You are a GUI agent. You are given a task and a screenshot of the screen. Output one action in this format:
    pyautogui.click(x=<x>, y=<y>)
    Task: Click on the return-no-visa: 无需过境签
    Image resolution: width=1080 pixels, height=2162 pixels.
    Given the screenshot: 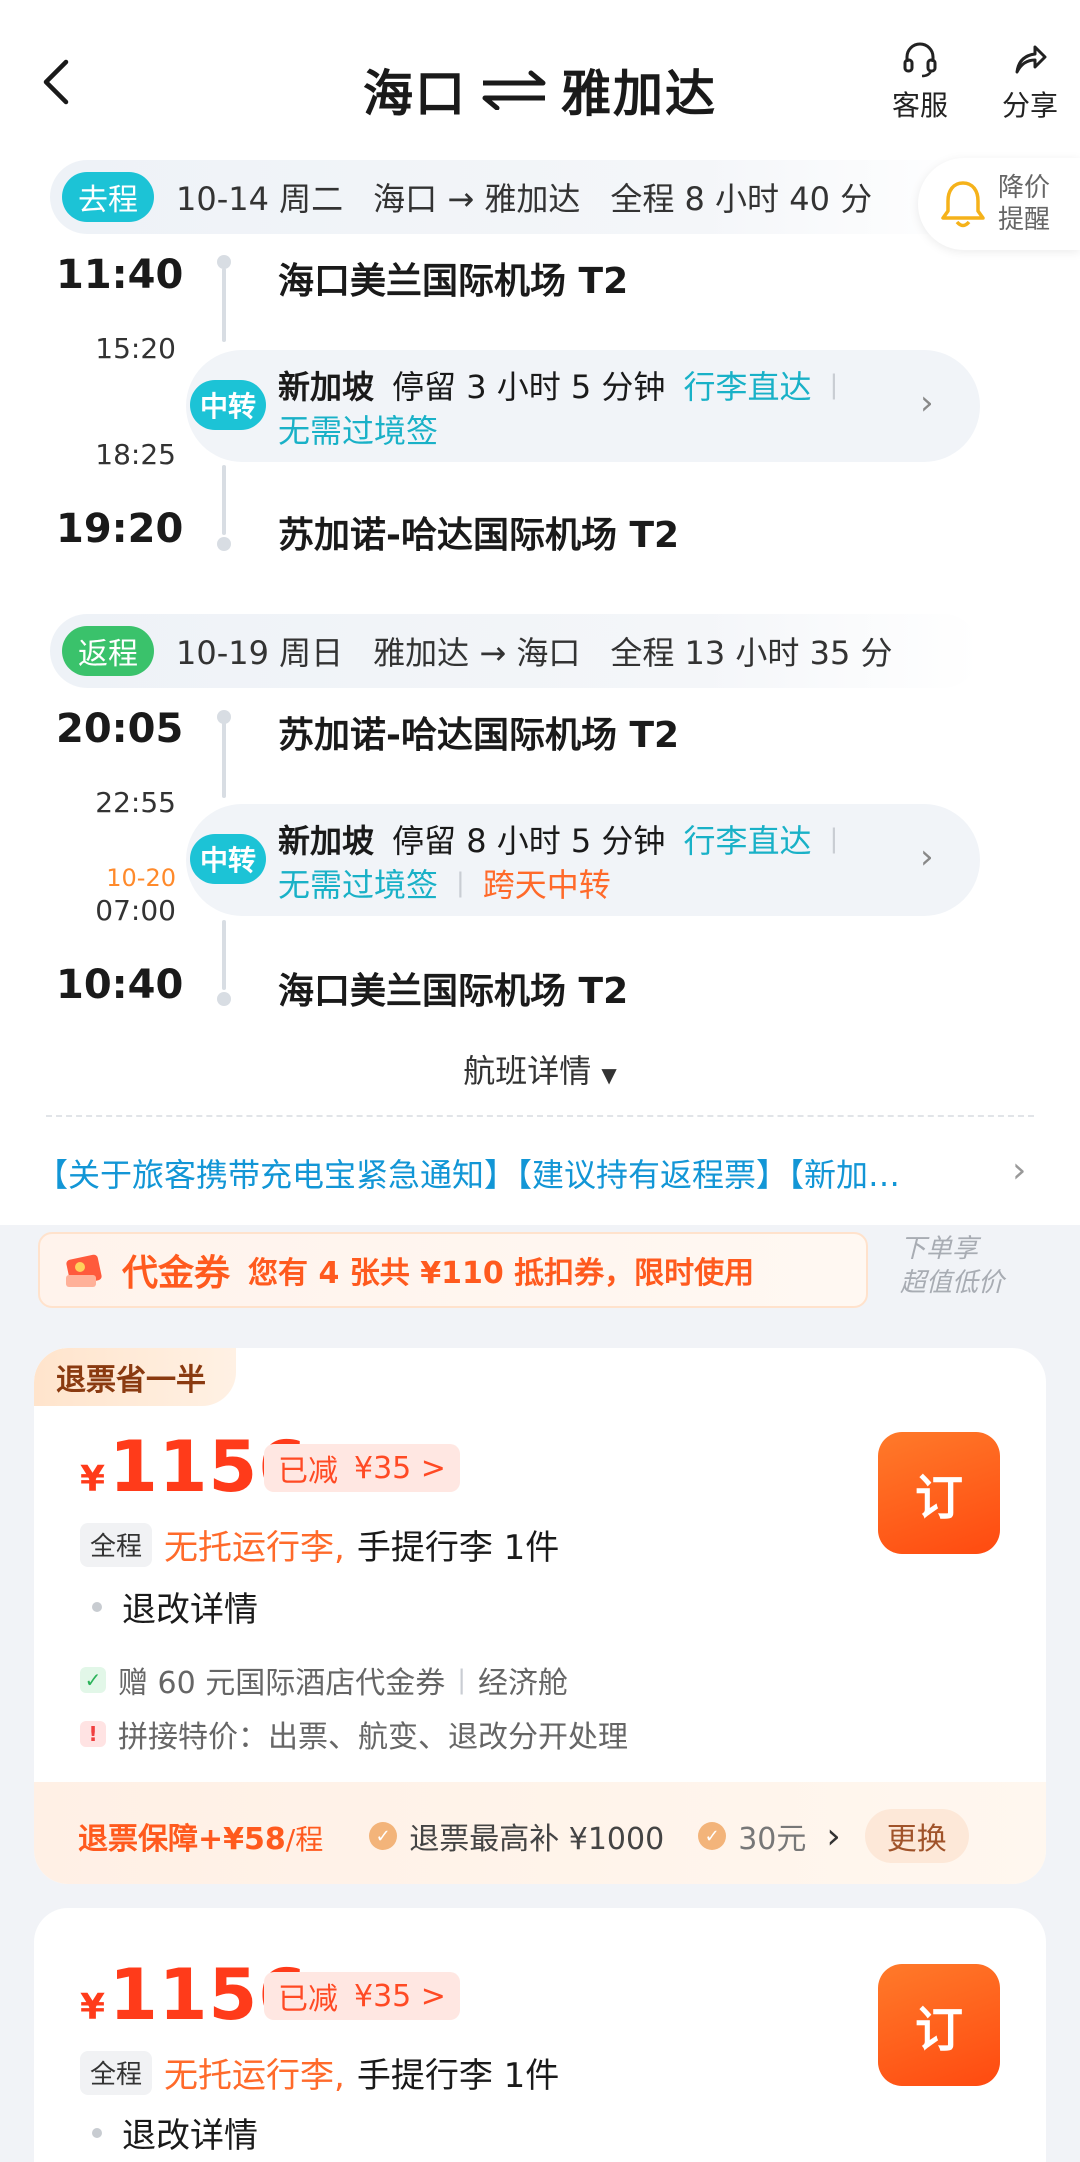 What is the action you would take?
    pyautogui.click(x=358, y=885)
    